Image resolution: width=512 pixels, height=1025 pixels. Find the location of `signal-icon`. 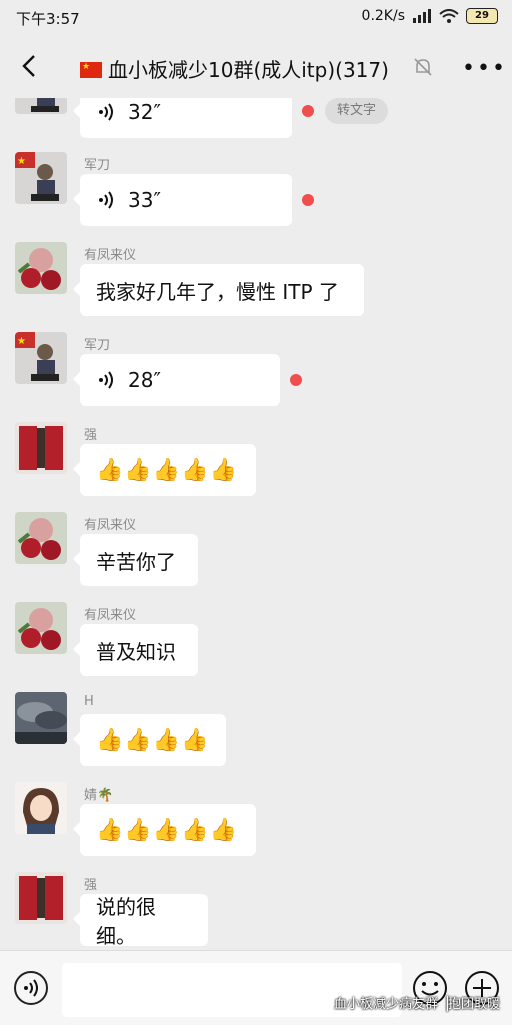

signal-icon is located at coordinates (422, 16).